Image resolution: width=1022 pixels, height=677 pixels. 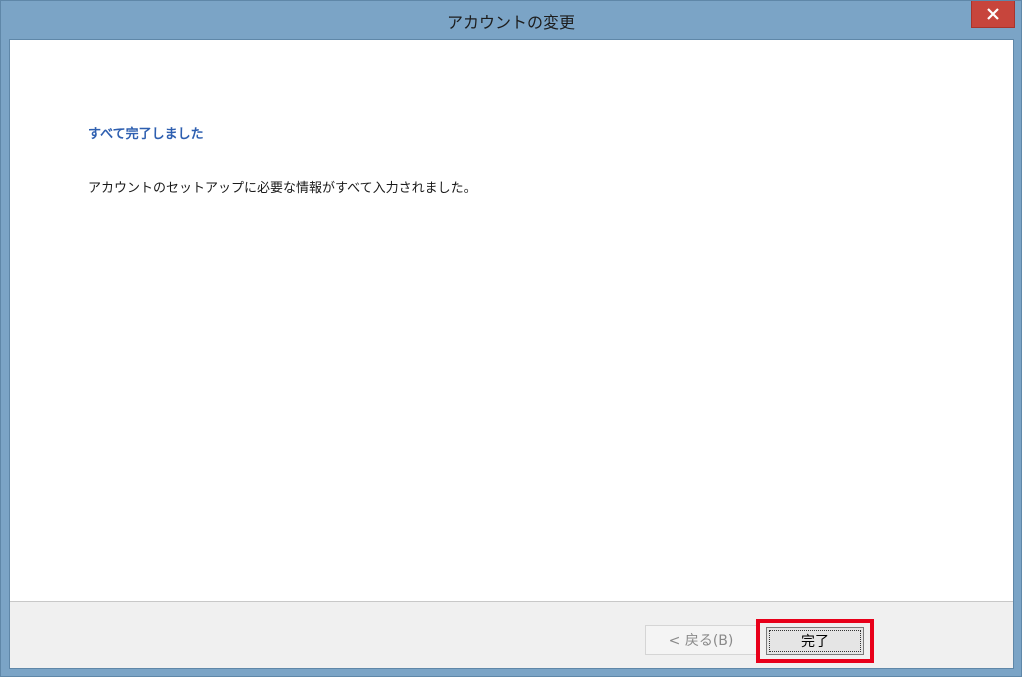 What do you see at coordinates (511, 634) in the screenshot?
I see `button-bar: < 戻る(B) 完了` at bounding box center [511, 634].